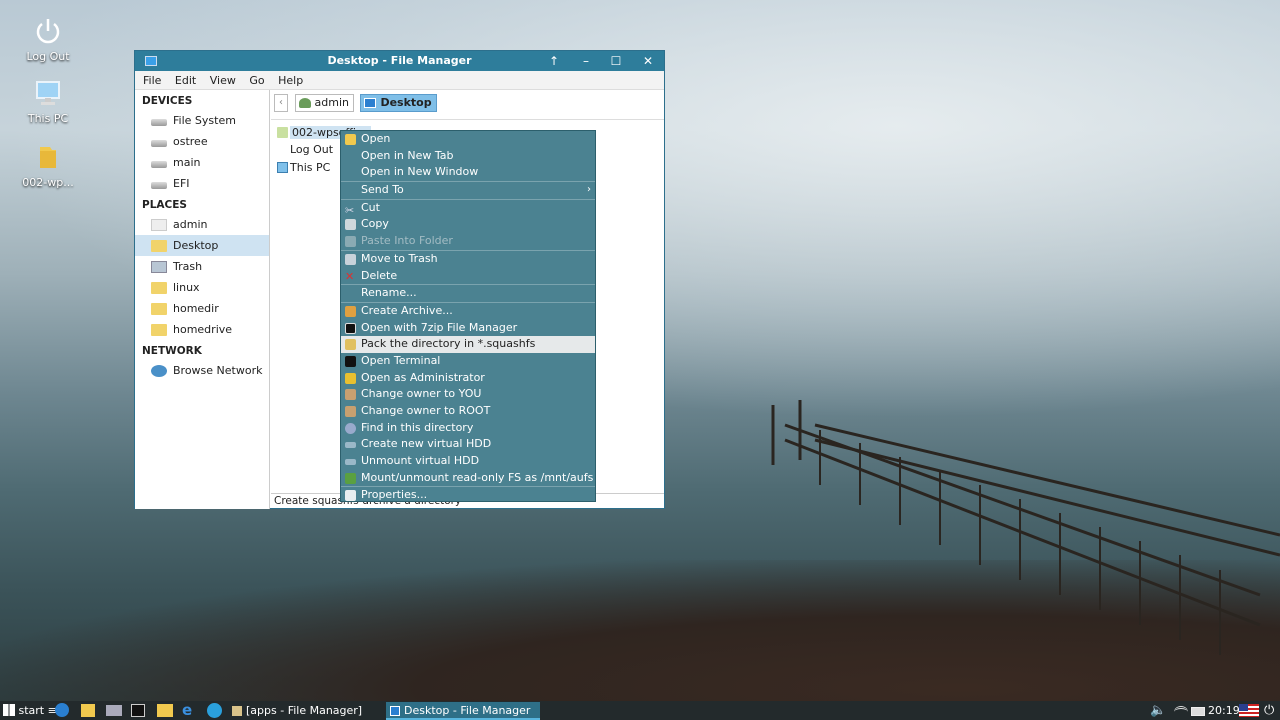 The image size is (1280, 720). What do you see at coordinates (350, 496) in the screenshot?
I see `properties-icon` at bounding box center [350, 496].